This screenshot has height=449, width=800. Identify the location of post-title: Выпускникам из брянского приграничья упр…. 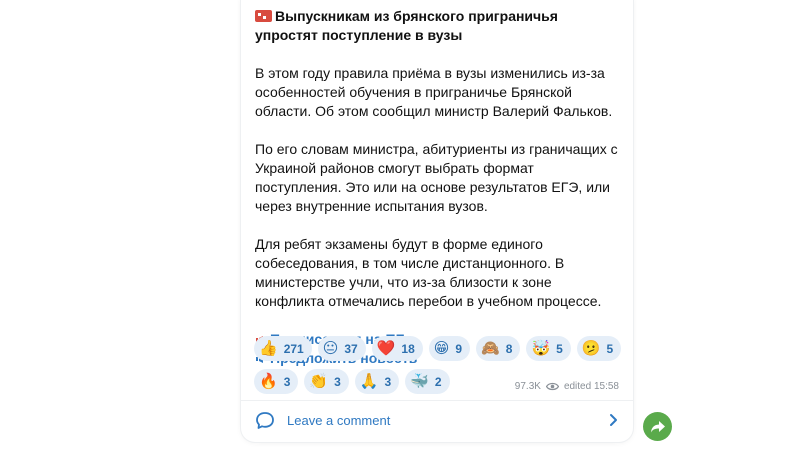
(439, 26).